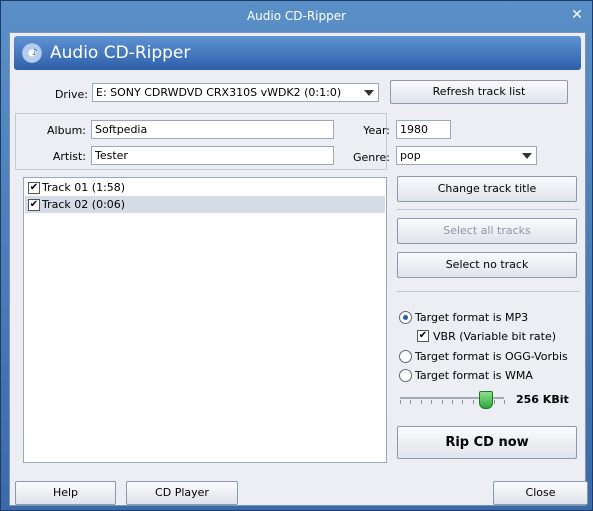 The image size is (593, 511). I want to click on year-field: 1980, so click(423, 129).